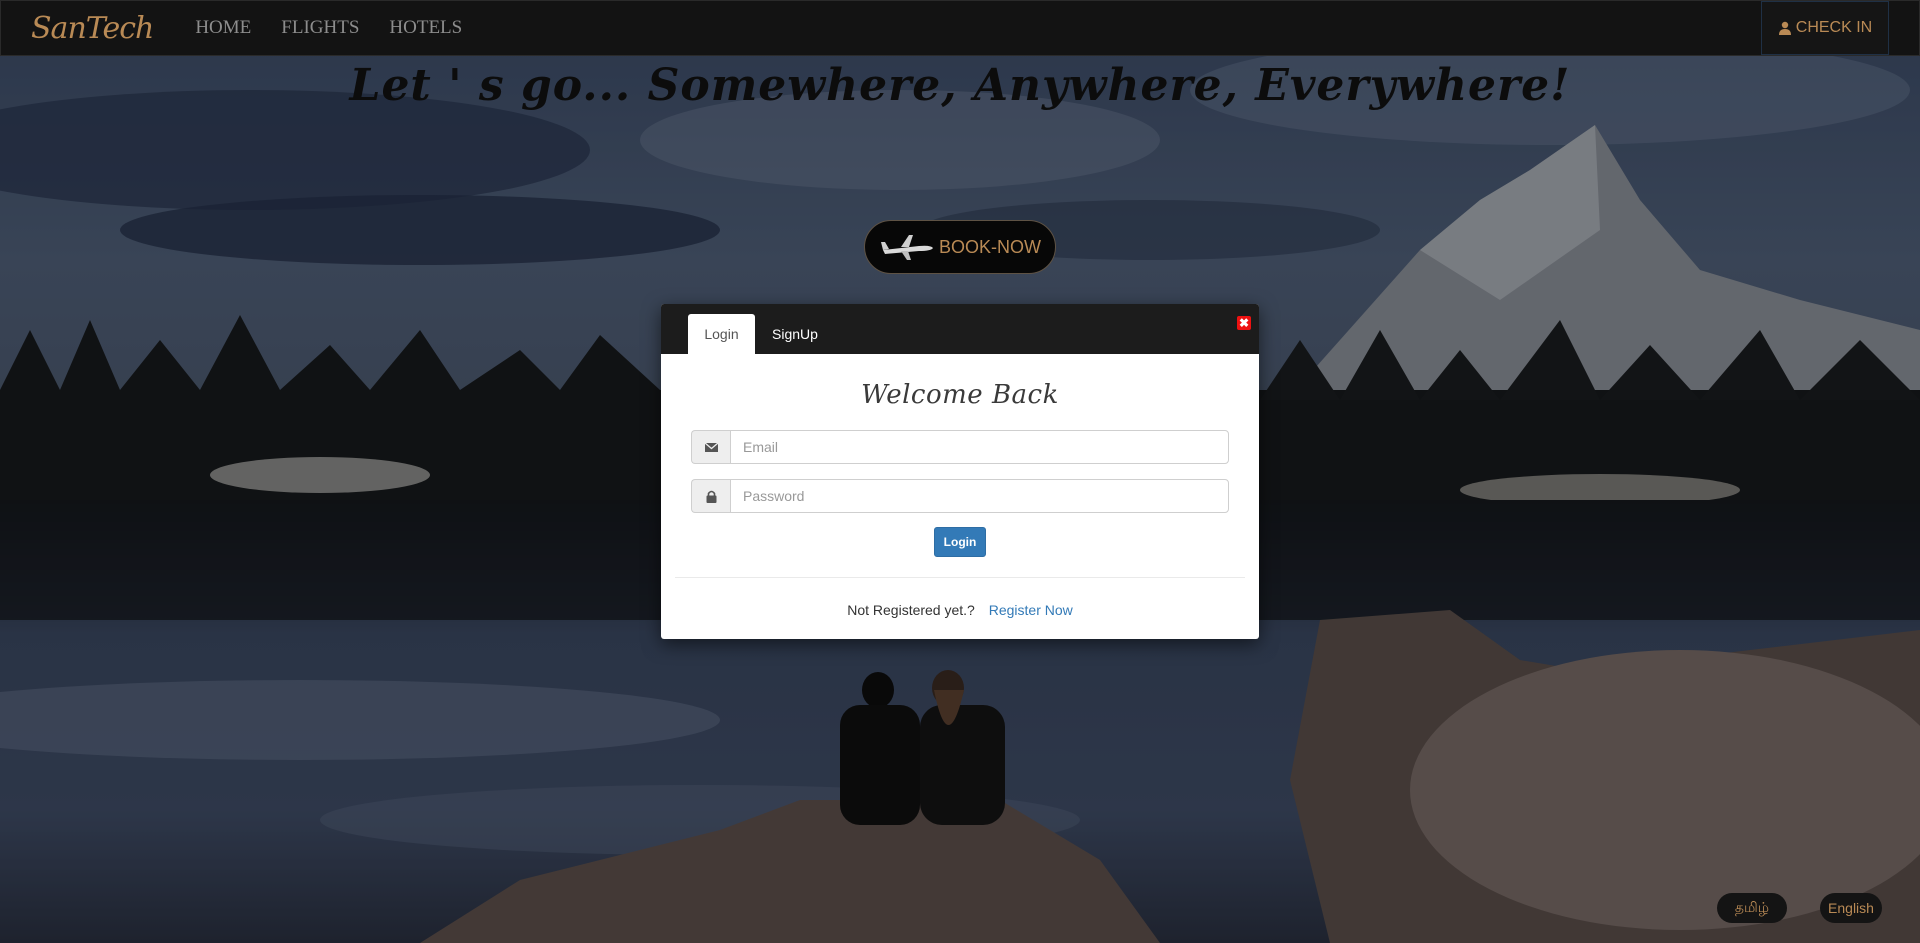 The height and width of the screenshot is (943, 1920). I want to click on close-icon: ✖, so click(1244, 323).